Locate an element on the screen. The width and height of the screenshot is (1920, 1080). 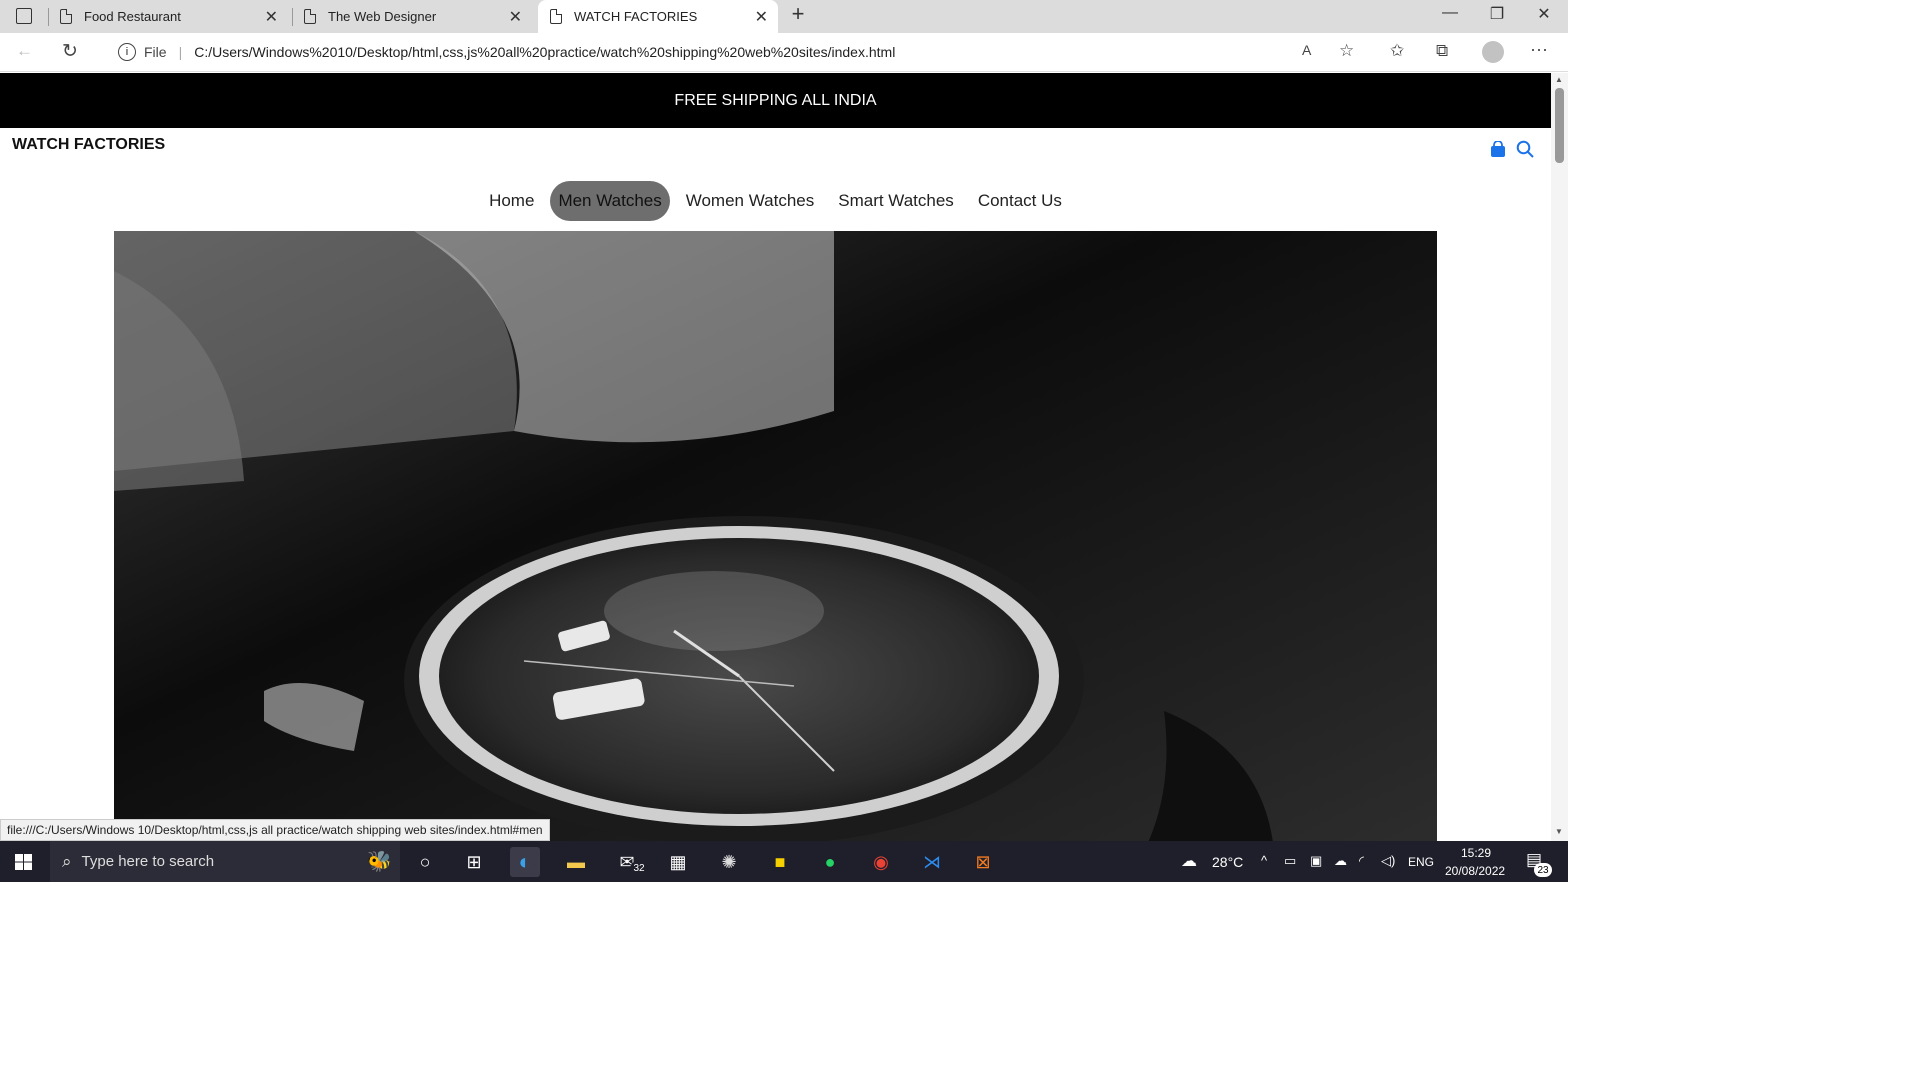
store-icon: ▦ is located at coordinates (678, 862).